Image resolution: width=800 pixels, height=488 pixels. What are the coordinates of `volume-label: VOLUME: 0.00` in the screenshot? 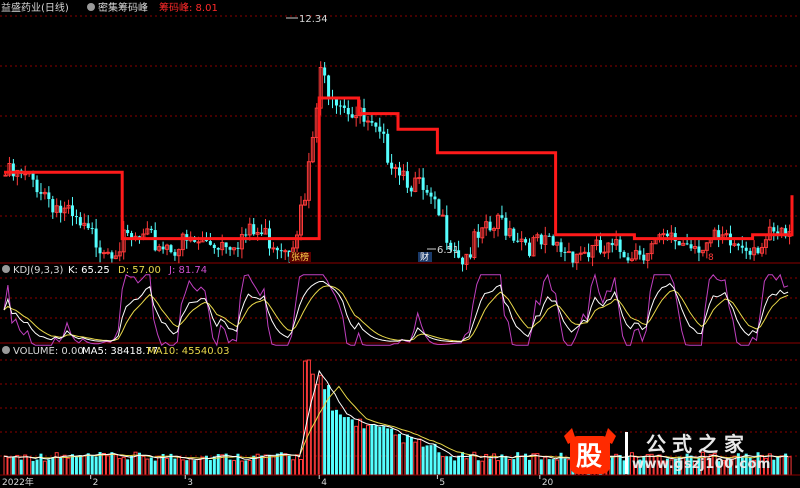 It's located at (48, 351).